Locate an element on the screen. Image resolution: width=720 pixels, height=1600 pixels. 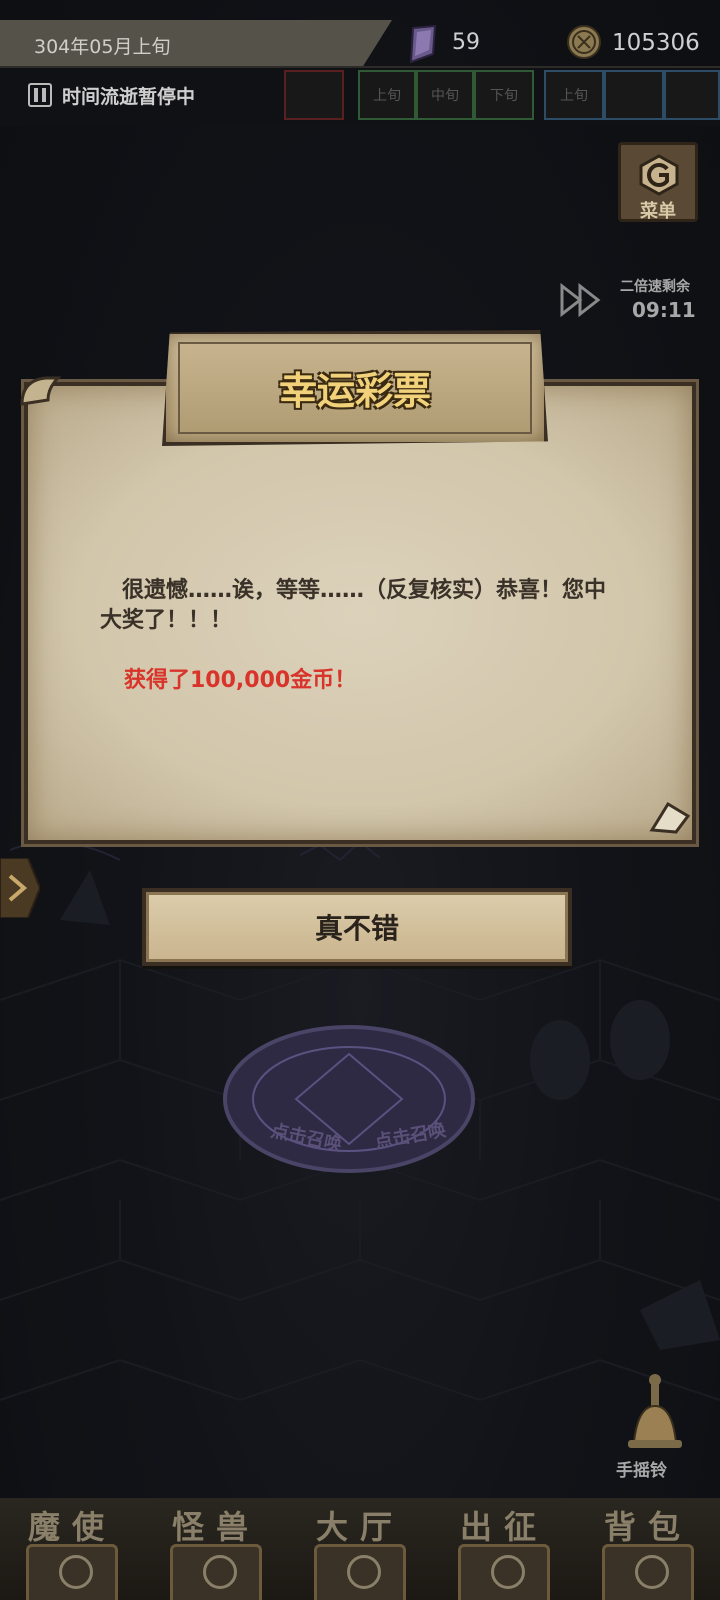
nav-tab-label: 魔使 is located at coordinates (71, 1527).